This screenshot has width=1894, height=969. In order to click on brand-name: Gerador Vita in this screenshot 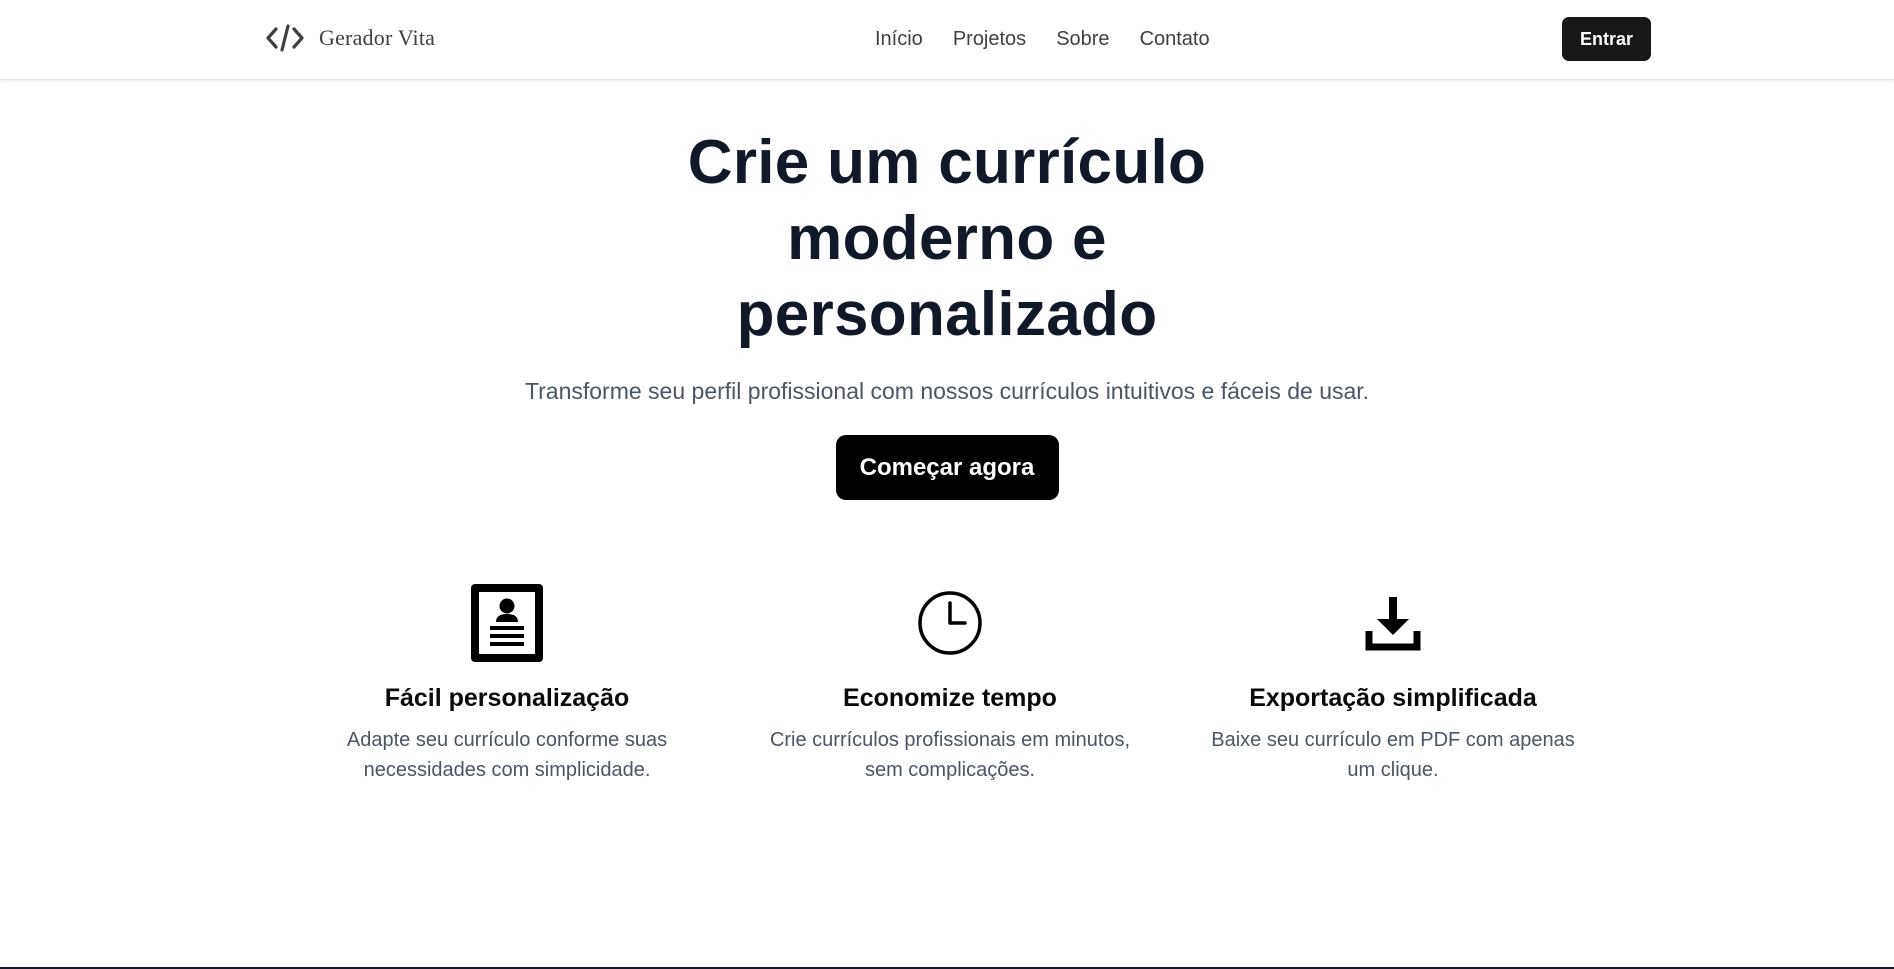, I will do `click(377, 37)`.